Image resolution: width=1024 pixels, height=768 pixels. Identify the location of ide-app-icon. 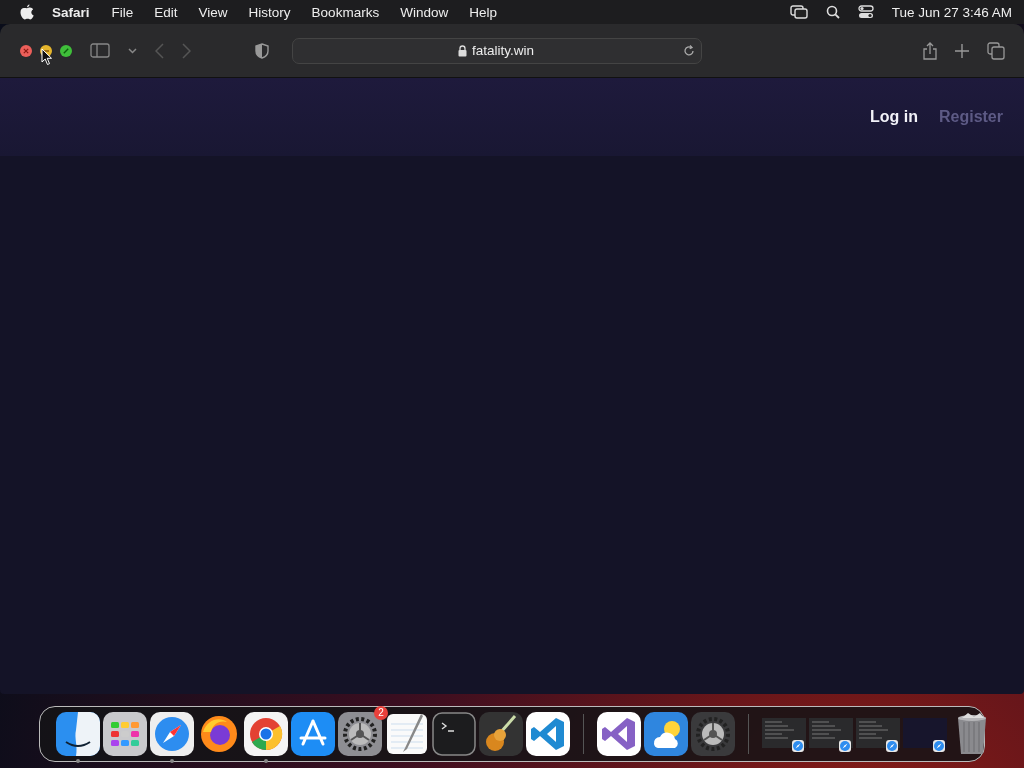
(619, 734).